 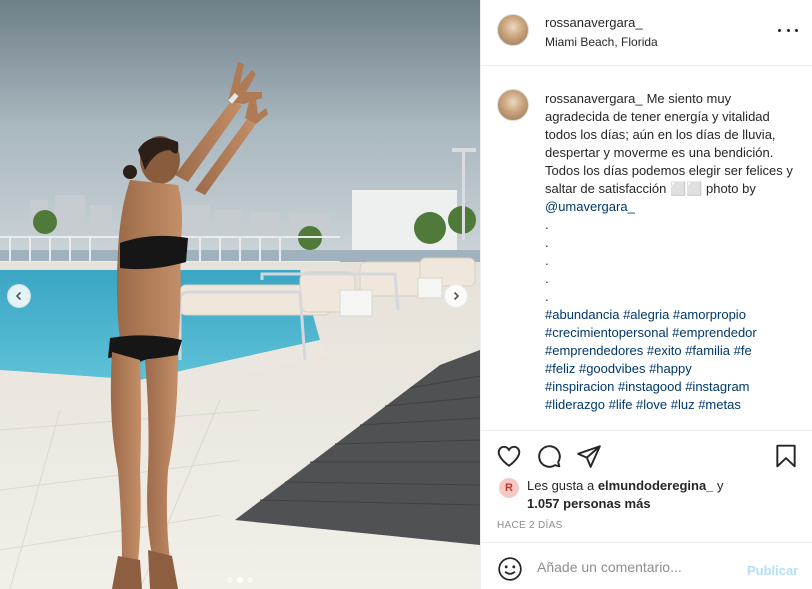 I want to click on previous-photo-button, so click(x=19, y=296).